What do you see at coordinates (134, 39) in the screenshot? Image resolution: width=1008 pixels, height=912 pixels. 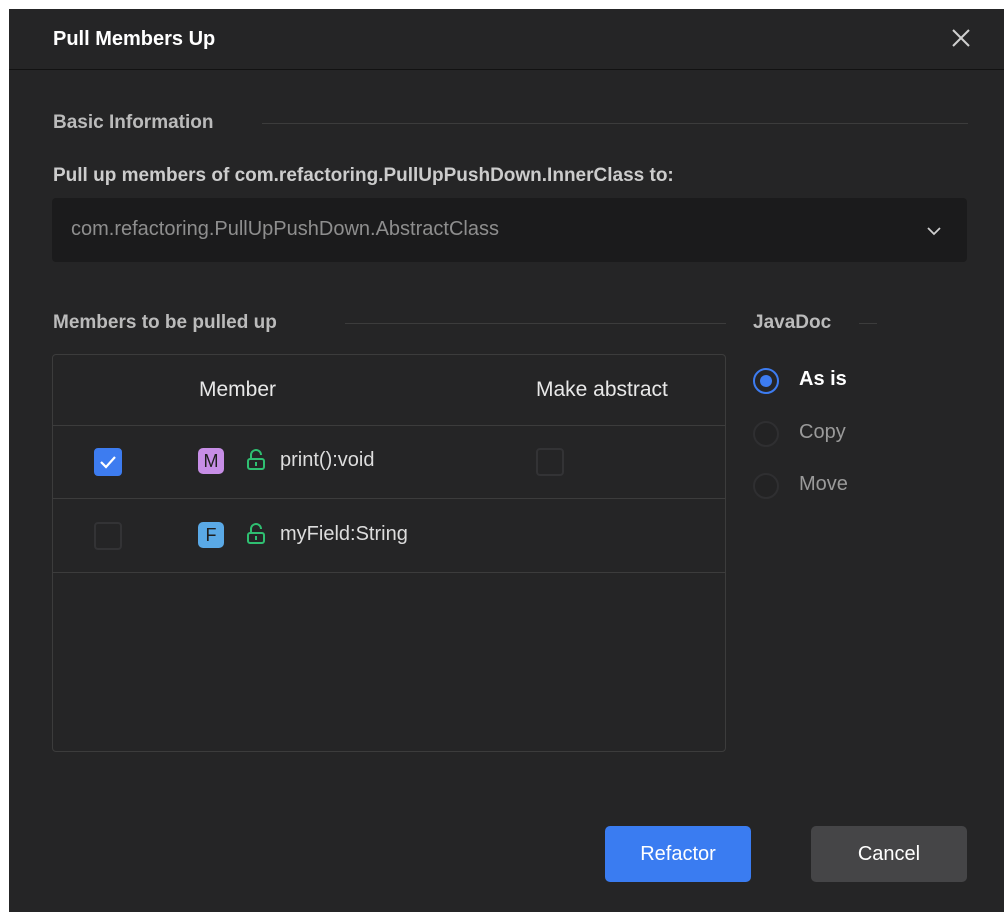 I see `dialog-title: Pull Members Up` at bounding box center [134, 39].